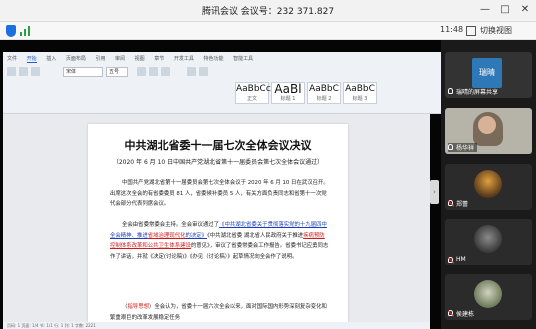  Describe the element at coordinates (31, 59) in the screenshot. I see `tab-home: 开始` at that location.